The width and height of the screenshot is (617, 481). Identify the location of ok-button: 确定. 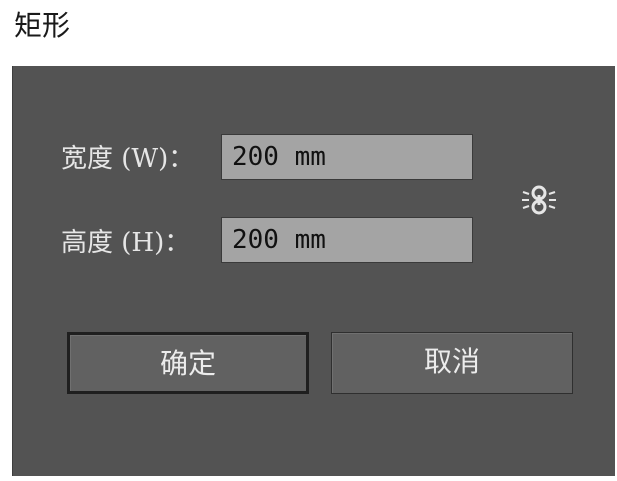
(188, 363).